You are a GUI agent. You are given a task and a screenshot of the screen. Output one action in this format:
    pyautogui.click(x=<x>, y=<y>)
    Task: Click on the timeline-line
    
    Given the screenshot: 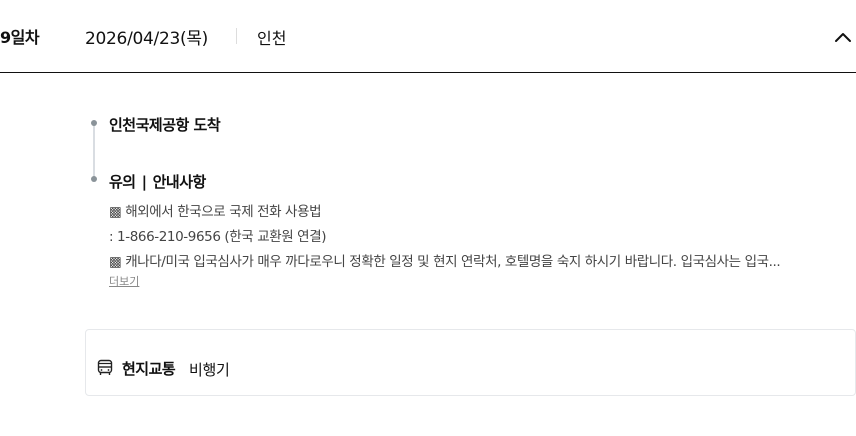 What is the action you would take?
    pyautogui.click(x=94, y=151)
    